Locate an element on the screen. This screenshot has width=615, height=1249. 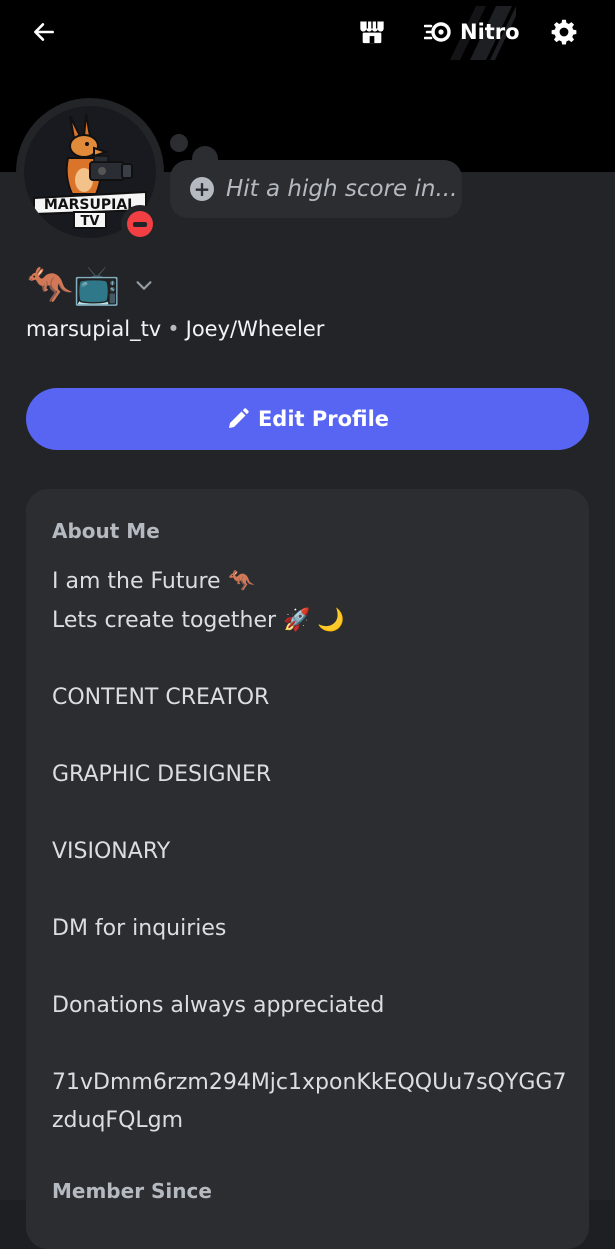
display-name-row: 🦘📺 is located at coordinates (90, 285).